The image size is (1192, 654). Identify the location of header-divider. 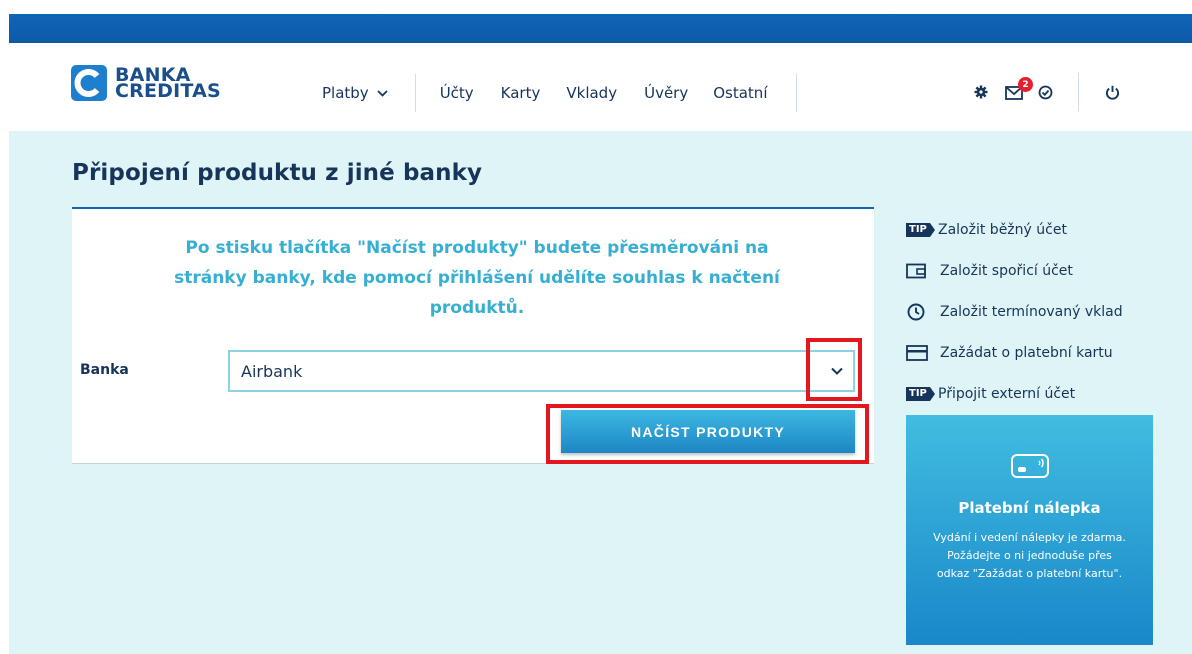
(1078, 92).